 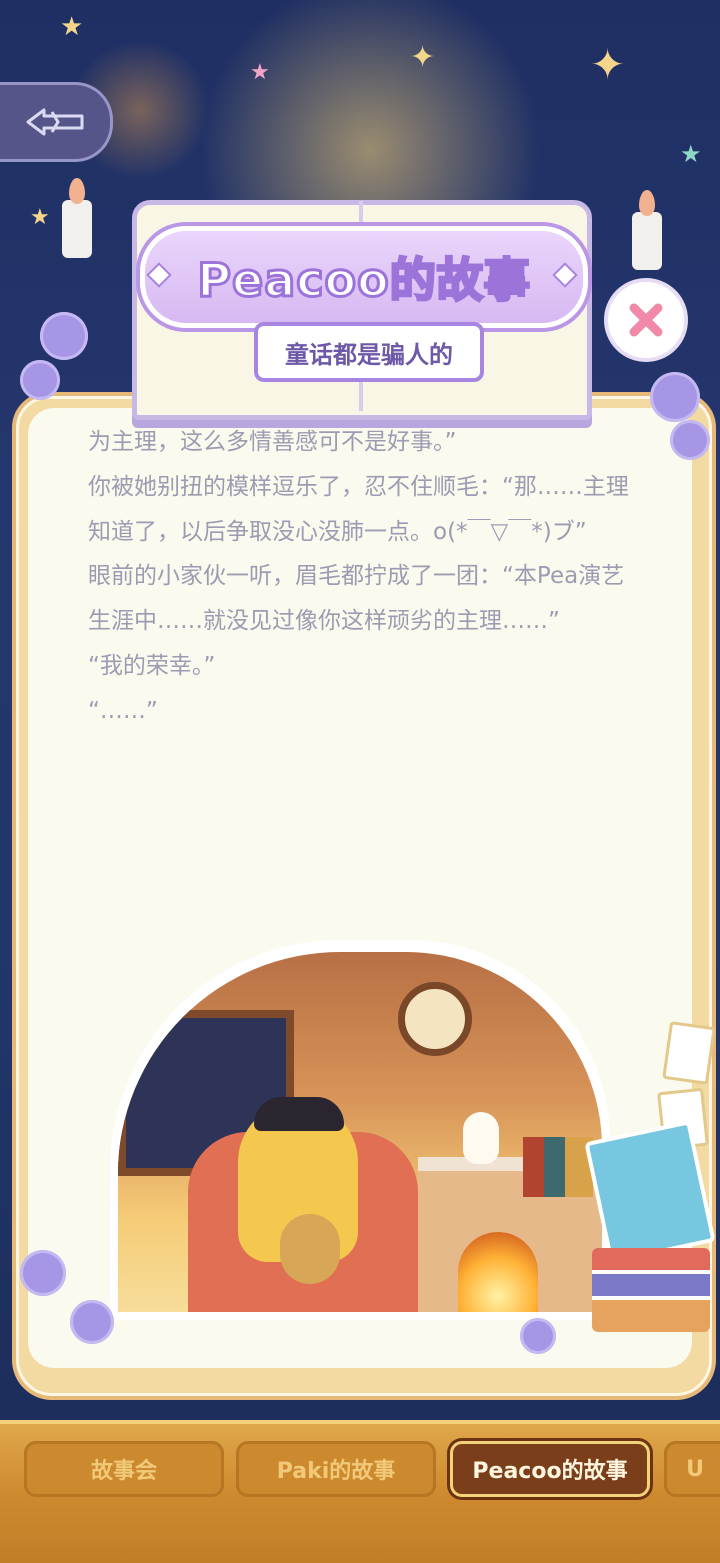 I want to click on page-title: Peacoo的故事, so click(x=363, y=280).